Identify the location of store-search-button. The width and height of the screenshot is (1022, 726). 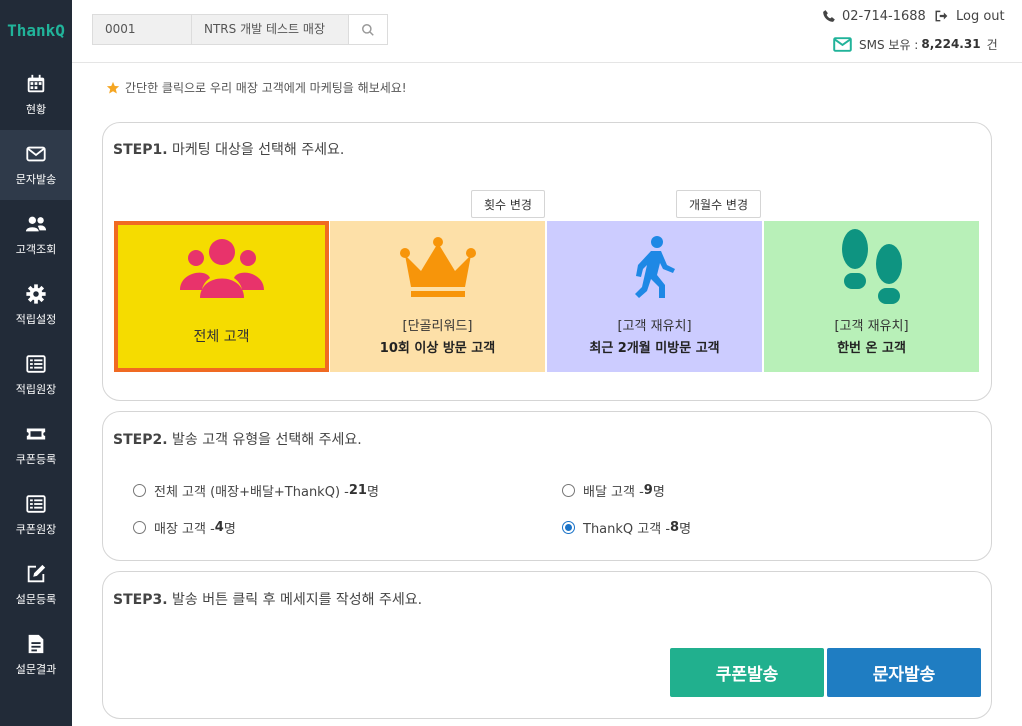
(368, 29).